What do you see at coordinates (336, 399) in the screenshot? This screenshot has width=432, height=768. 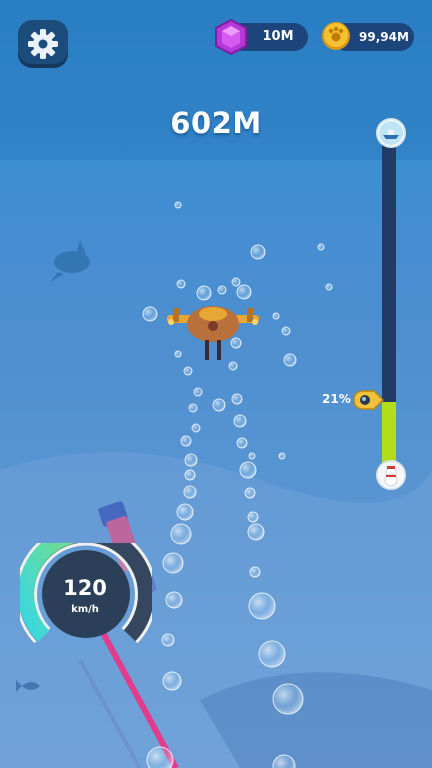 I see `depth-progress-percent: 21%` at bounding box center [336, 399].